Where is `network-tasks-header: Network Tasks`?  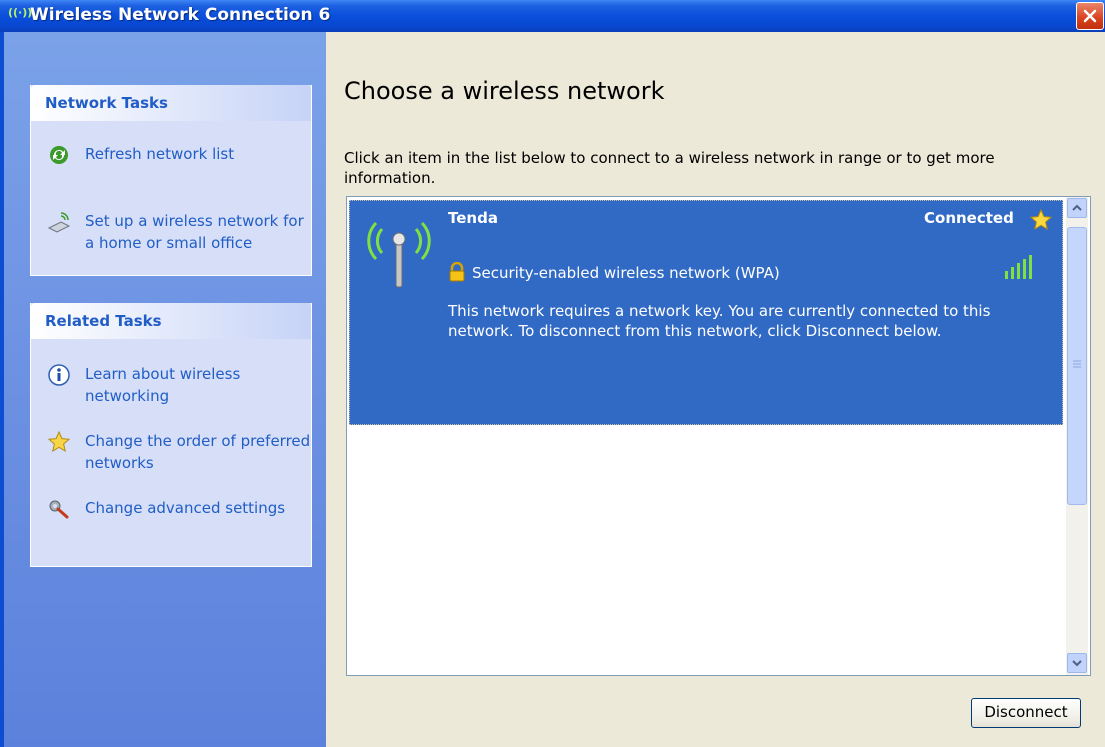 network-tasks-header: Network Tasks is located at coordinates (171, 103).